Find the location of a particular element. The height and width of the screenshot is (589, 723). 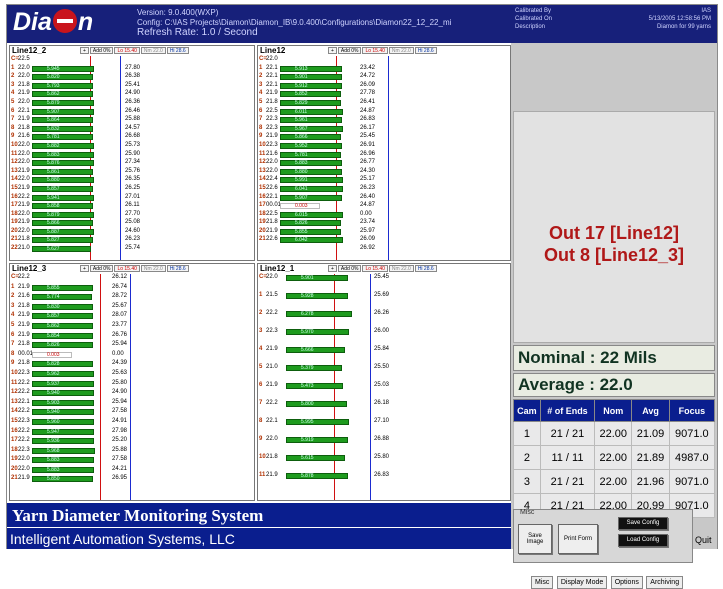

save-config-button: Save Config is located at coordinates (643, 523).